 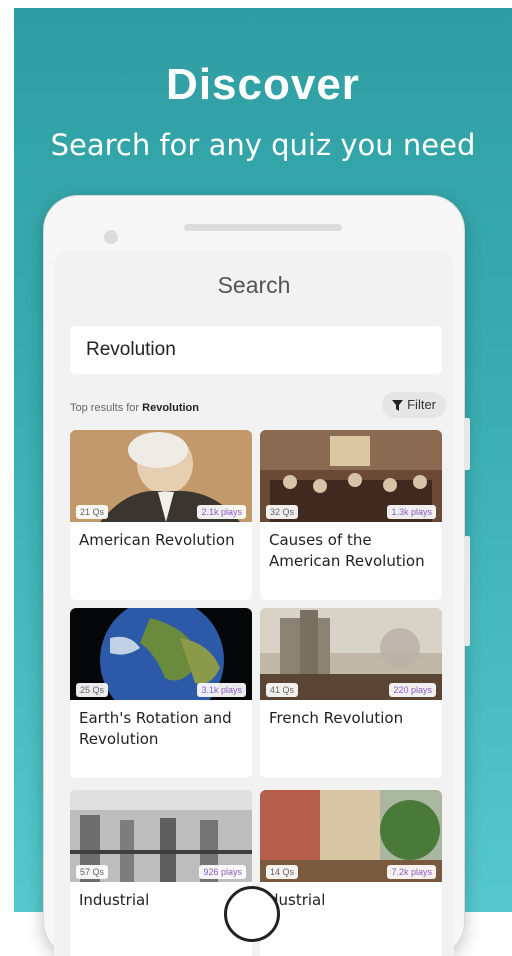 What do you see at coordinates (398, 405) in the screenshot?
I see `filter-icon` at bounding box center [398, 405].